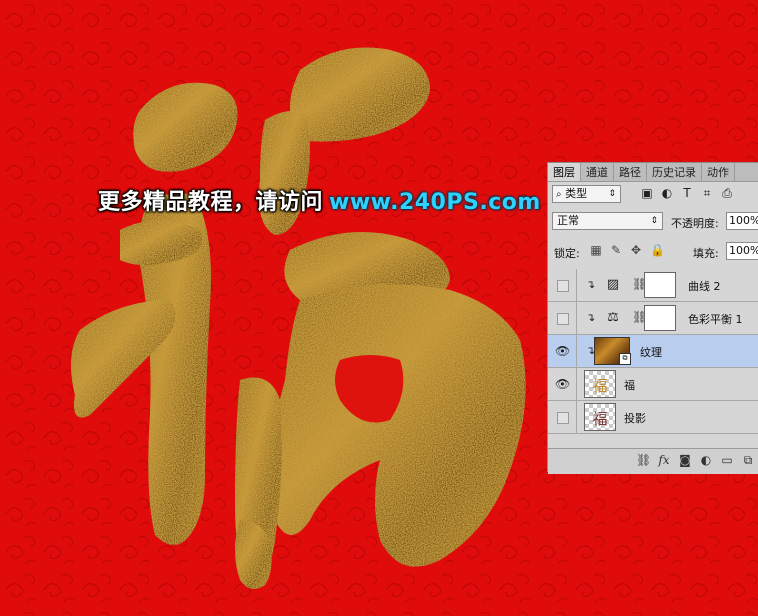  I want to click on lock-position-icon: ✥, so click(636, 250).